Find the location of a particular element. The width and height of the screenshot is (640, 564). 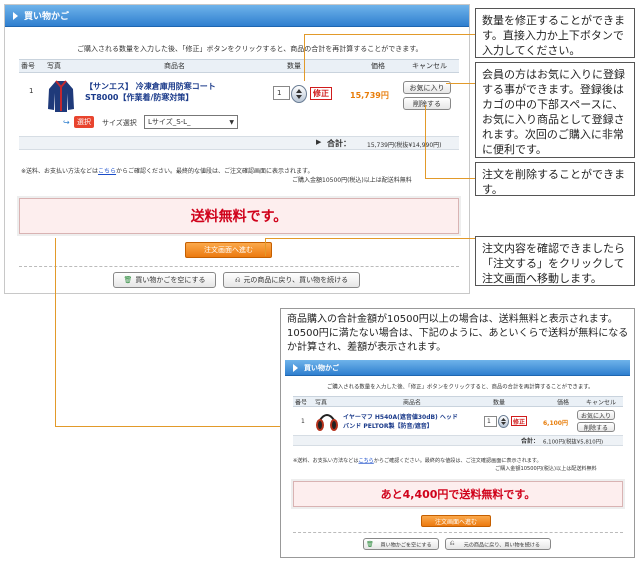

total-arrow-icon: ▶ is located at coordinates (319, 142).